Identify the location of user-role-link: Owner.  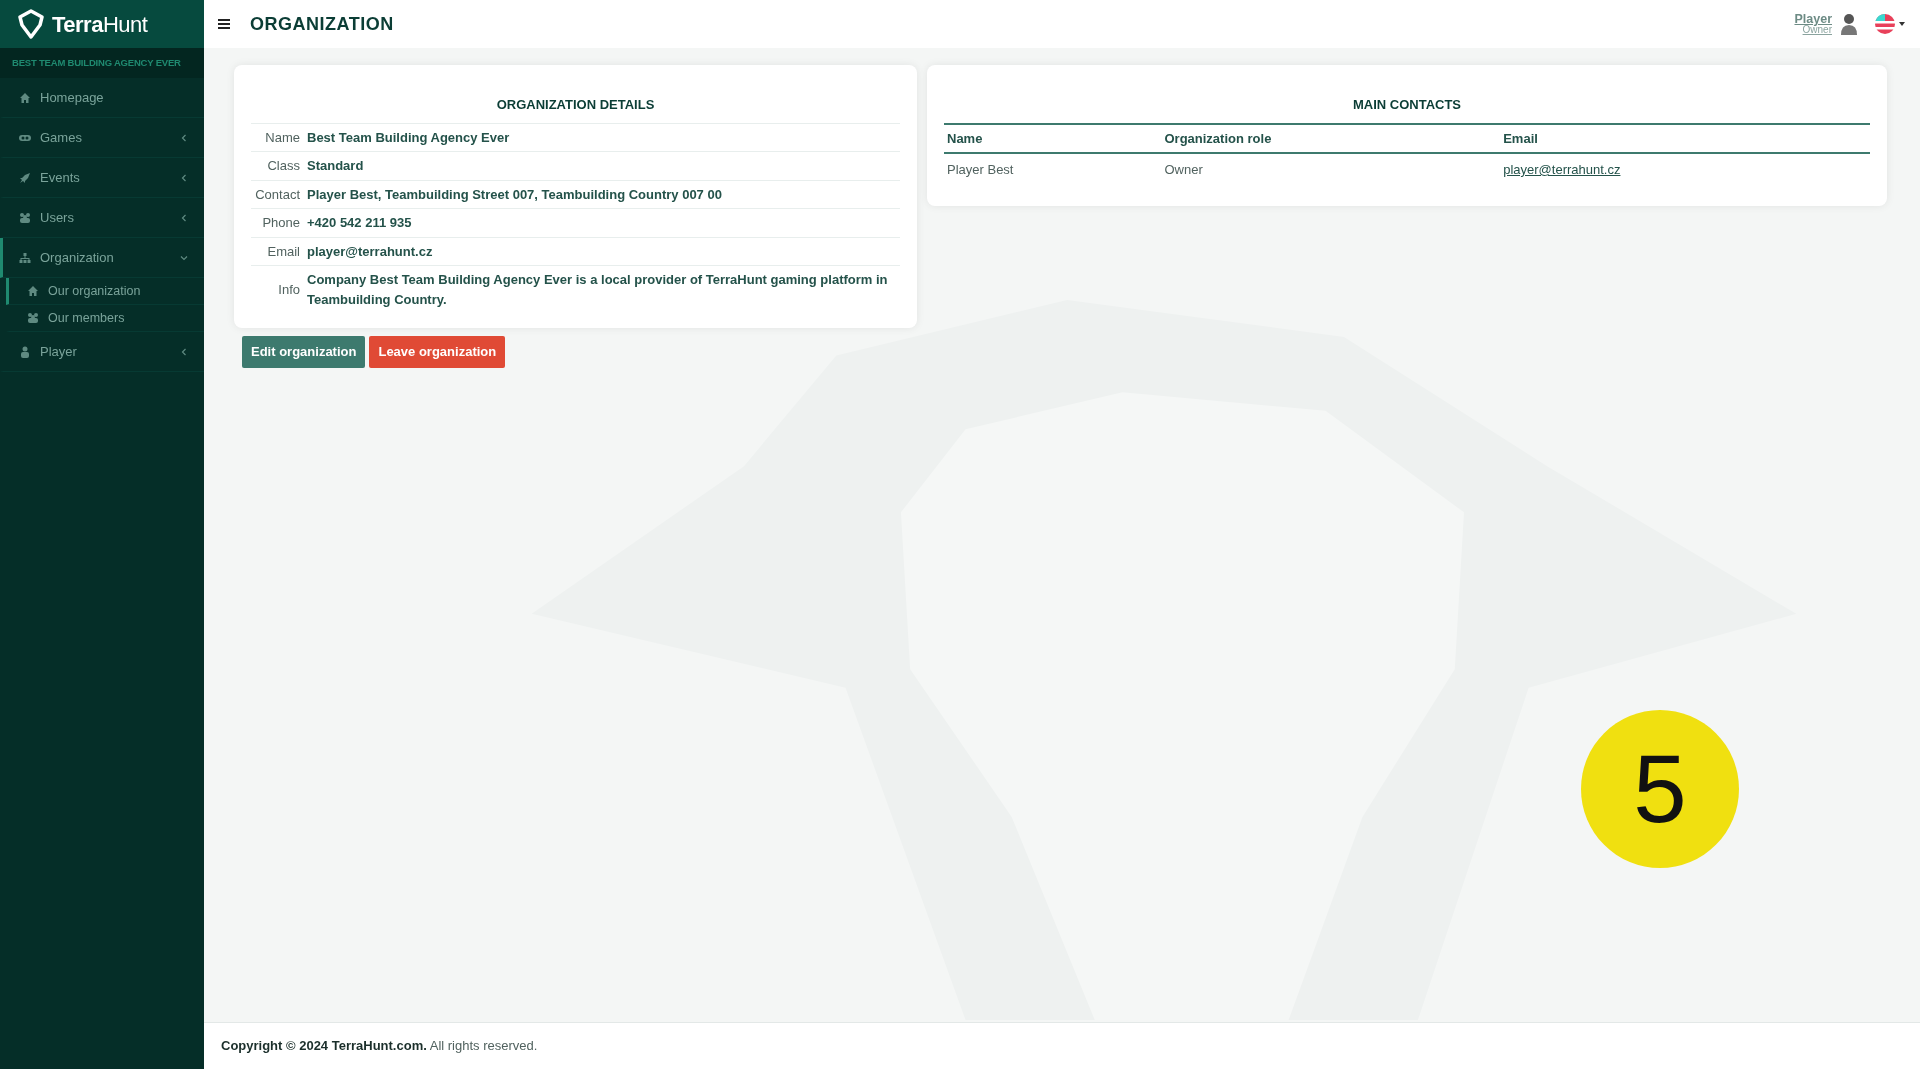
(1813, 30).